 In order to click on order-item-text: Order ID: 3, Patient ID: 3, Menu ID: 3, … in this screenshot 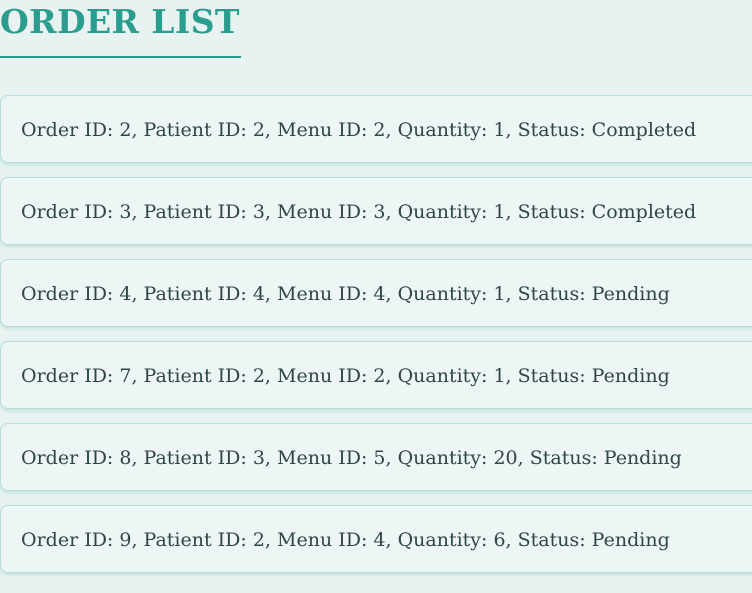, I will do `click(359, 212)`.